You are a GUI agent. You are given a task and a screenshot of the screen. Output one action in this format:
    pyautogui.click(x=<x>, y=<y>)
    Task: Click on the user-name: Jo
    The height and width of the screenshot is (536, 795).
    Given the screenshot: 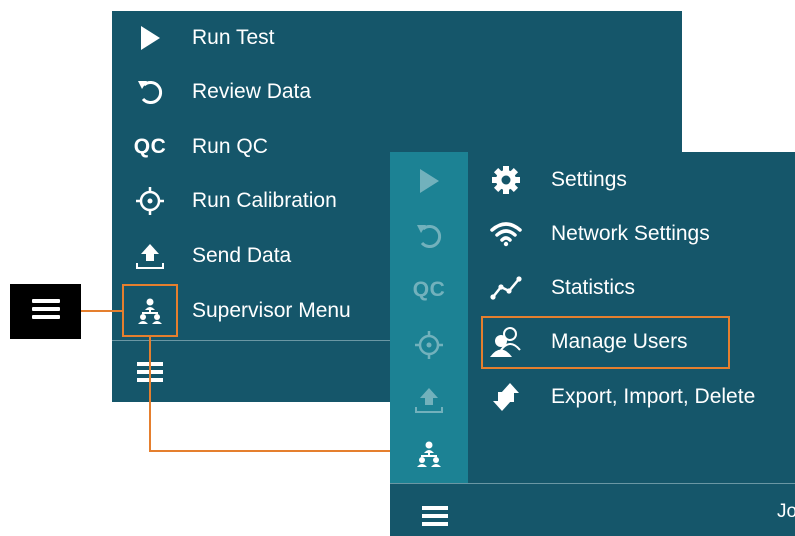 What is the action you would take?
    pyautogui.click(x=786, y=511)
    